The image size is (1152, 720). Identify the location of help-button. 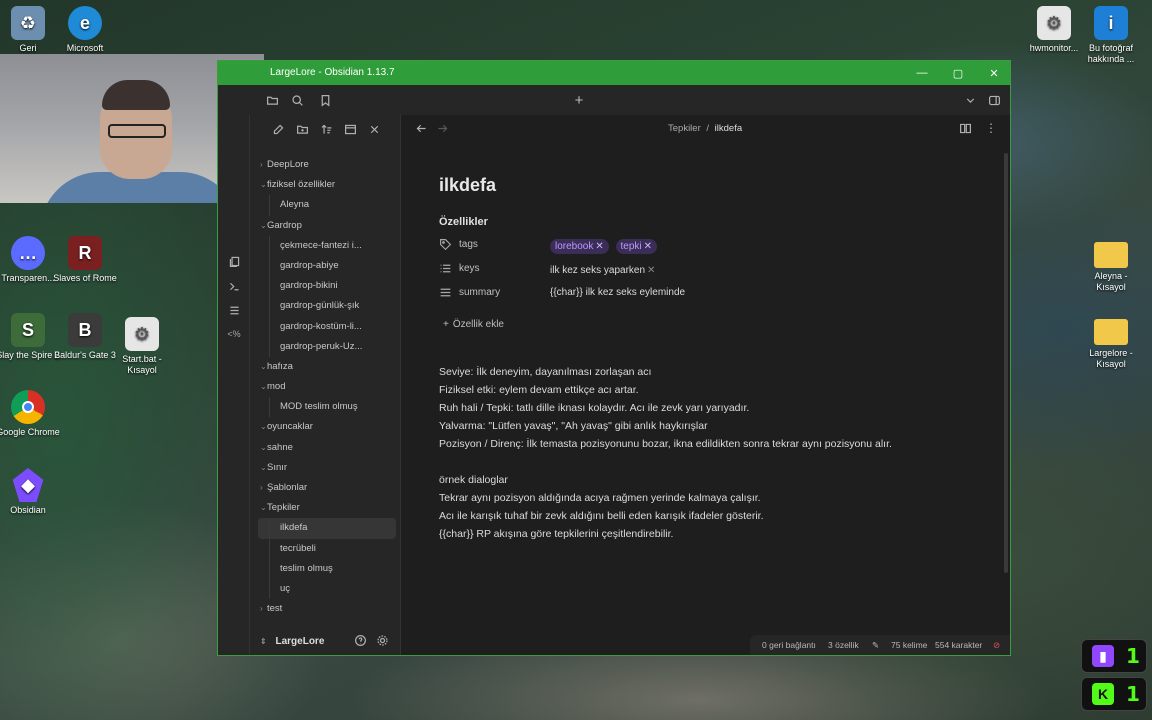
(360, 640).